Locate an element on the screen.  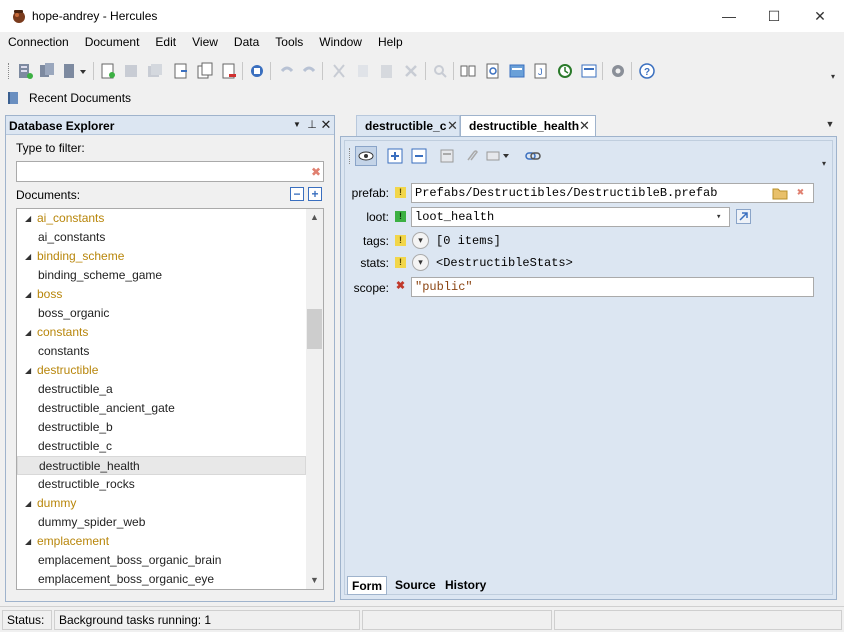
tree-document-item: emplacement_boss_organic_eye is located at coordinates (161, 579).